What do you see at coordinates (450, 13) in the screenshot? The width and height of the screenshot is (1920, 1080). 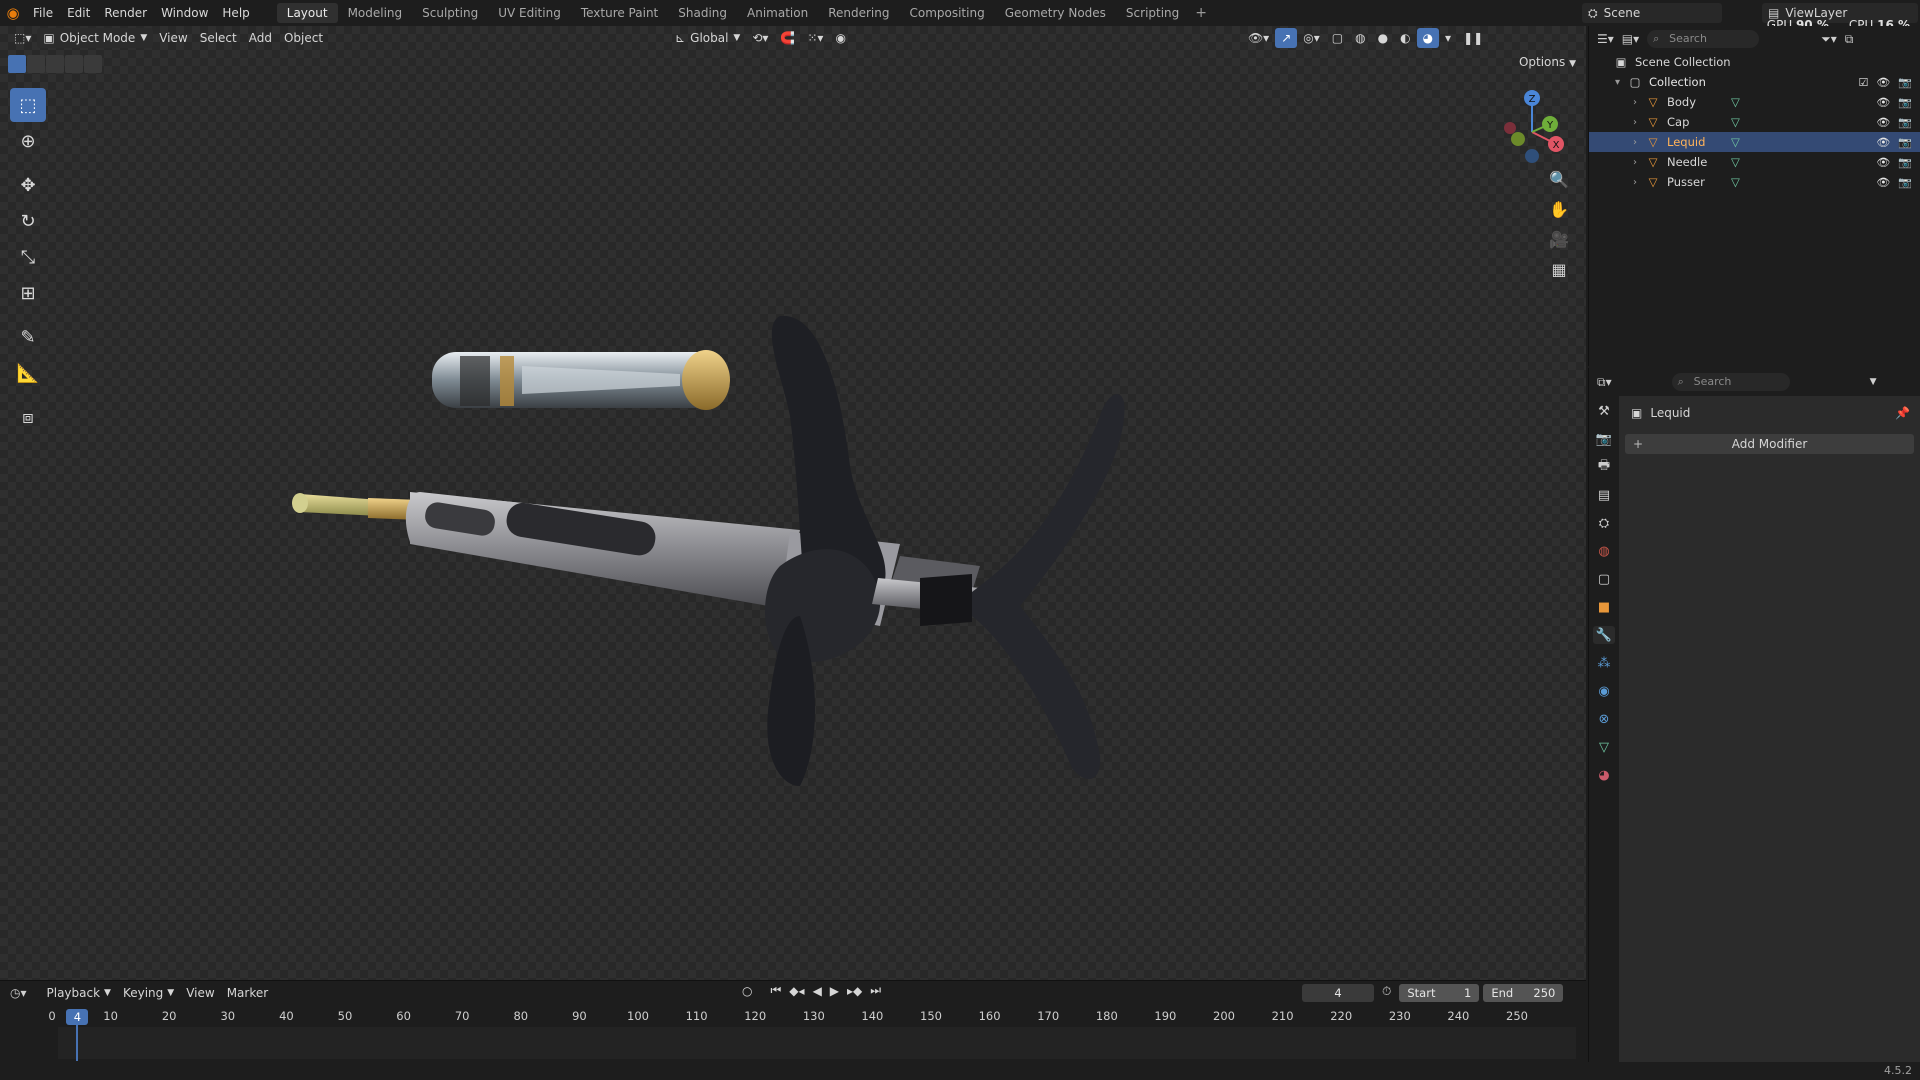 I see `tab-sculpting: Sculpting` at bounding box center [450, 13].